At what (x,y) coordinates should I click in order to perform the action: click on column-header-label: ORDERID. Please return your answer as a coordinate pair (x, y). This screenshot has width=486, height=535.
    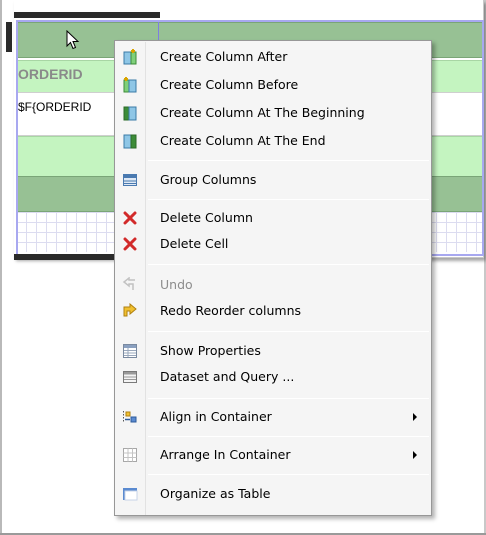
    Looking at the image, I should click on (50, 74).